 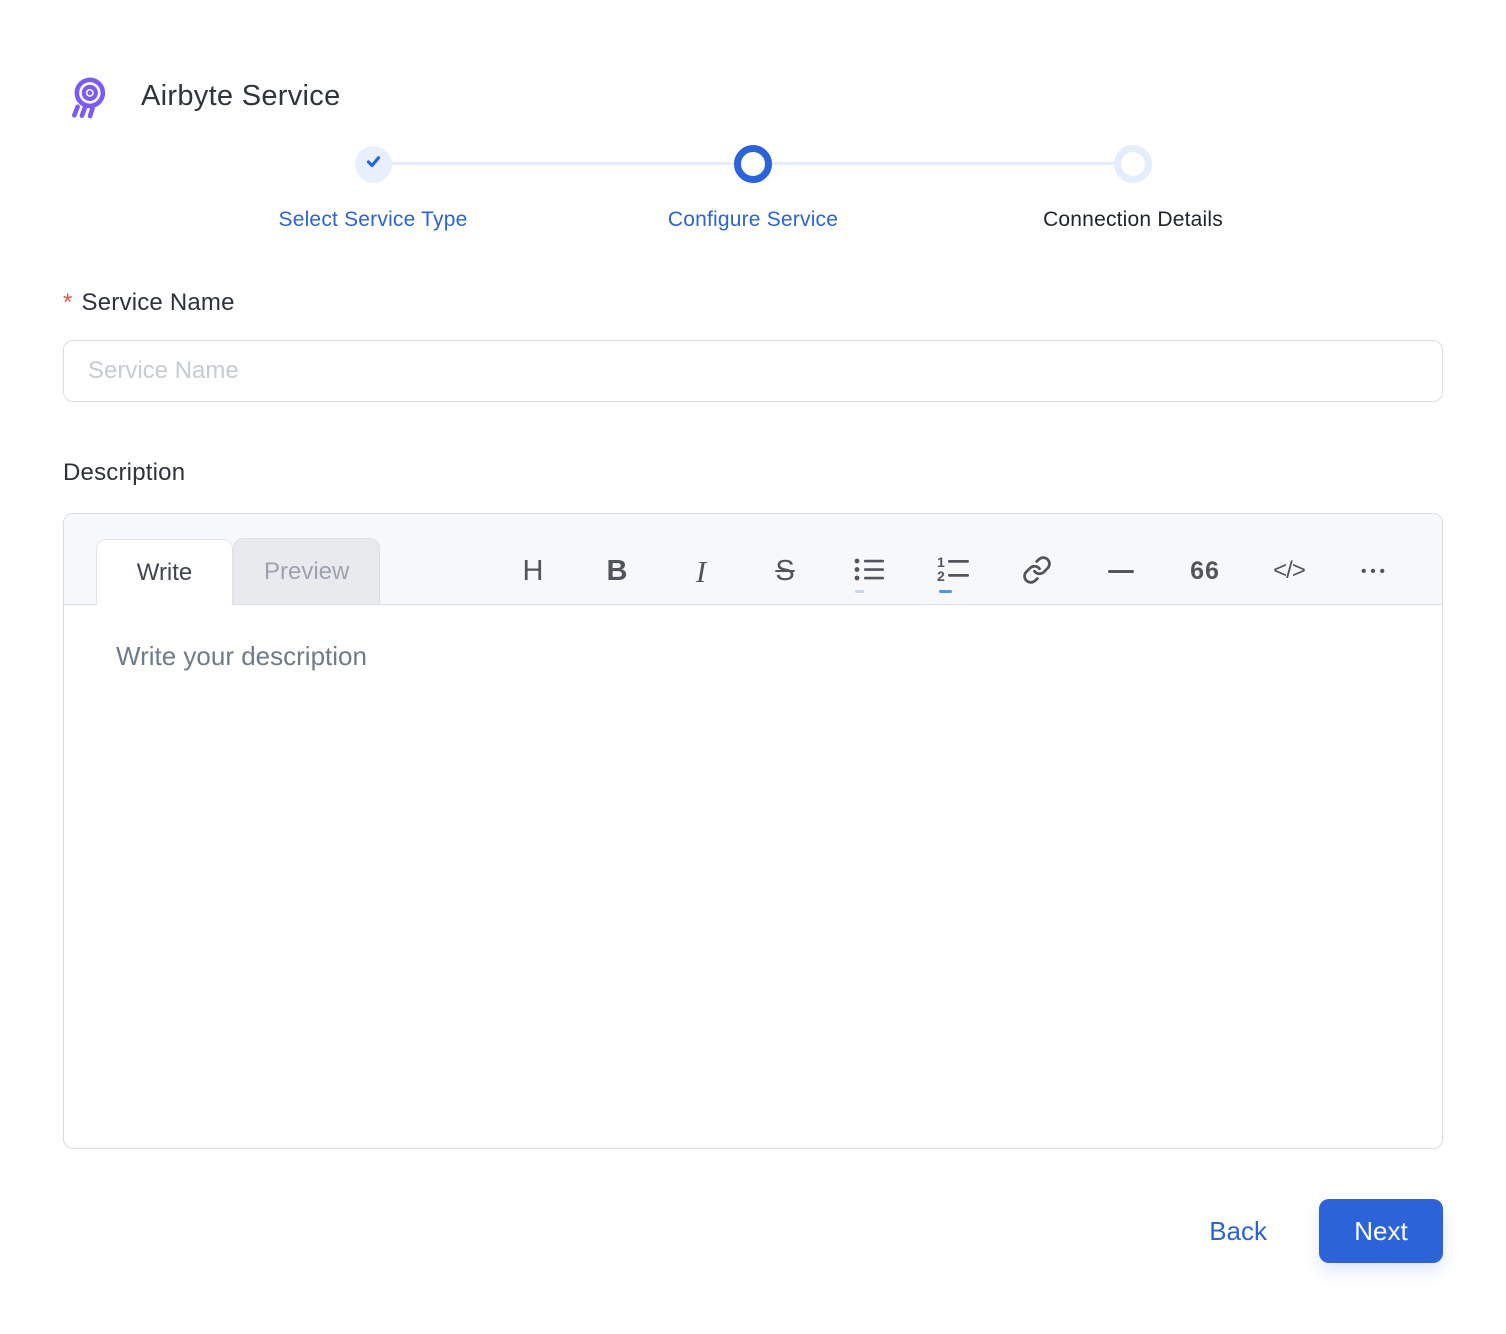 I want to click on ordered-list-indicator, so click(x=945, y=591).